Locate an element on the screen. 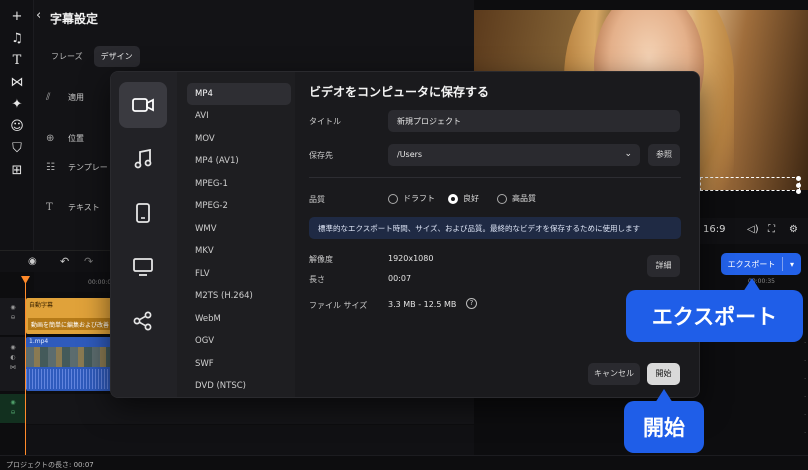  browse-button: 参照 is located at coordinates (664, 155).